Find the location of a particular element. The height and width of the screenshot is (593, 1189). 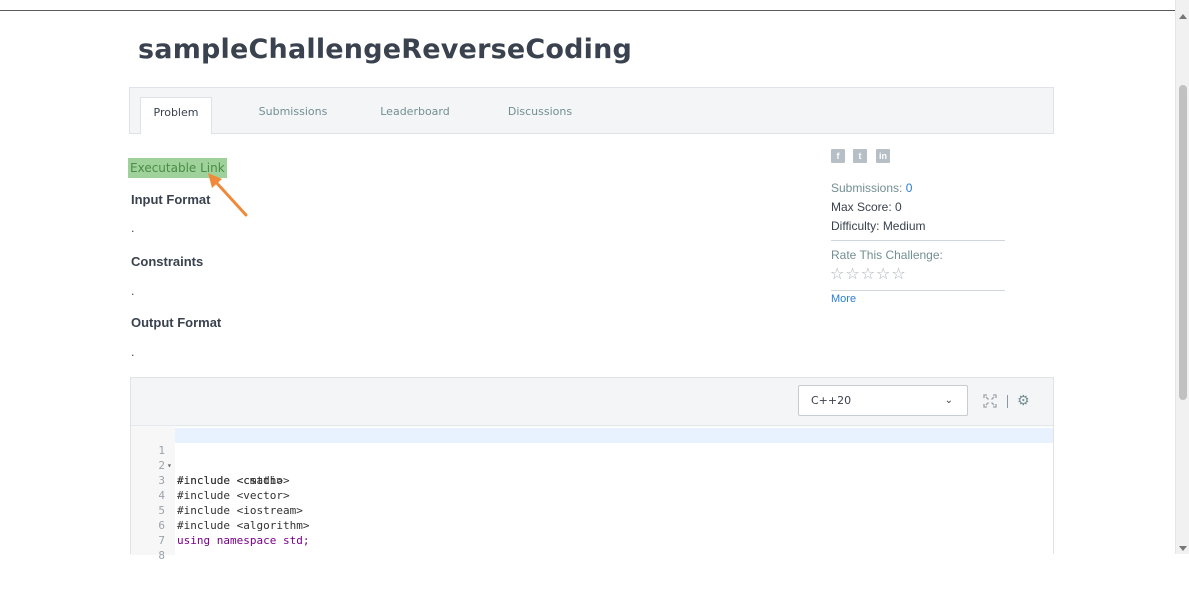

code-line: 5 #include <algorithm> is located at coordinates (220, 510).